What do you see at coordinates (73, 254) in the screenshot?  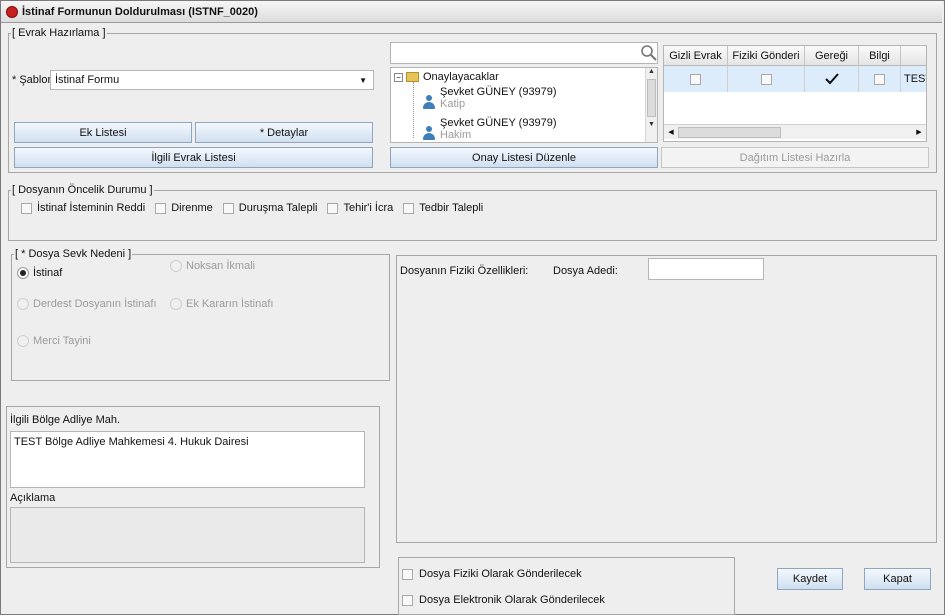 I see `sevk-legend: [ * Dosya Sevk Nedeni ]` at bounding box center [73, 254].